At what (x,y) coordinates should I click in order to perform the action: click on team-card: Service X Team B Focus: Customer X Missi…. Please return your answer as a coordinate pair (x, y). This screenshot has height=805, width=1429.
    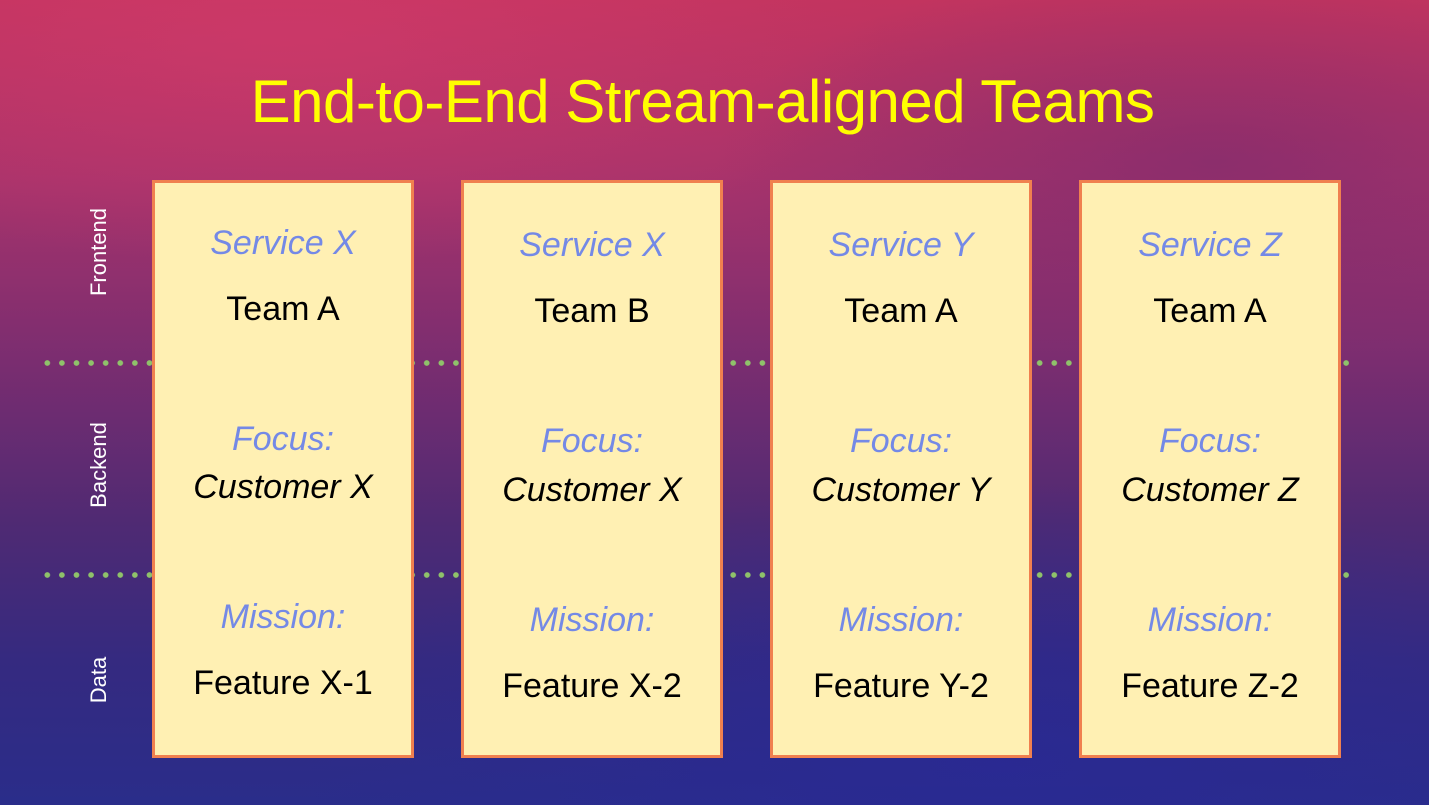
    Looking at the image, I should click on (592, 469).